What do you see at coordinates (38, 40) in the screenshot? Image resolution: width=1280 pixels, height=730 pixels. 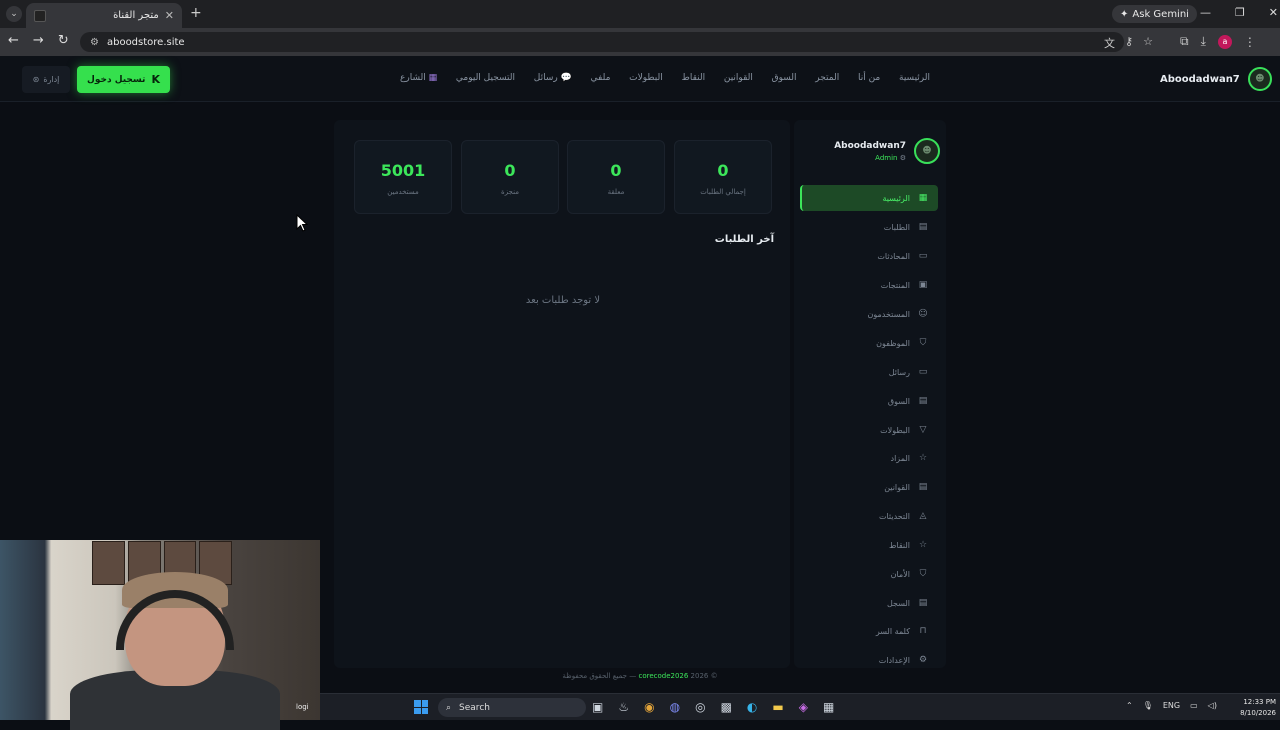 I see `forward-arrow-icon: →` at bounding box center [38, 40].